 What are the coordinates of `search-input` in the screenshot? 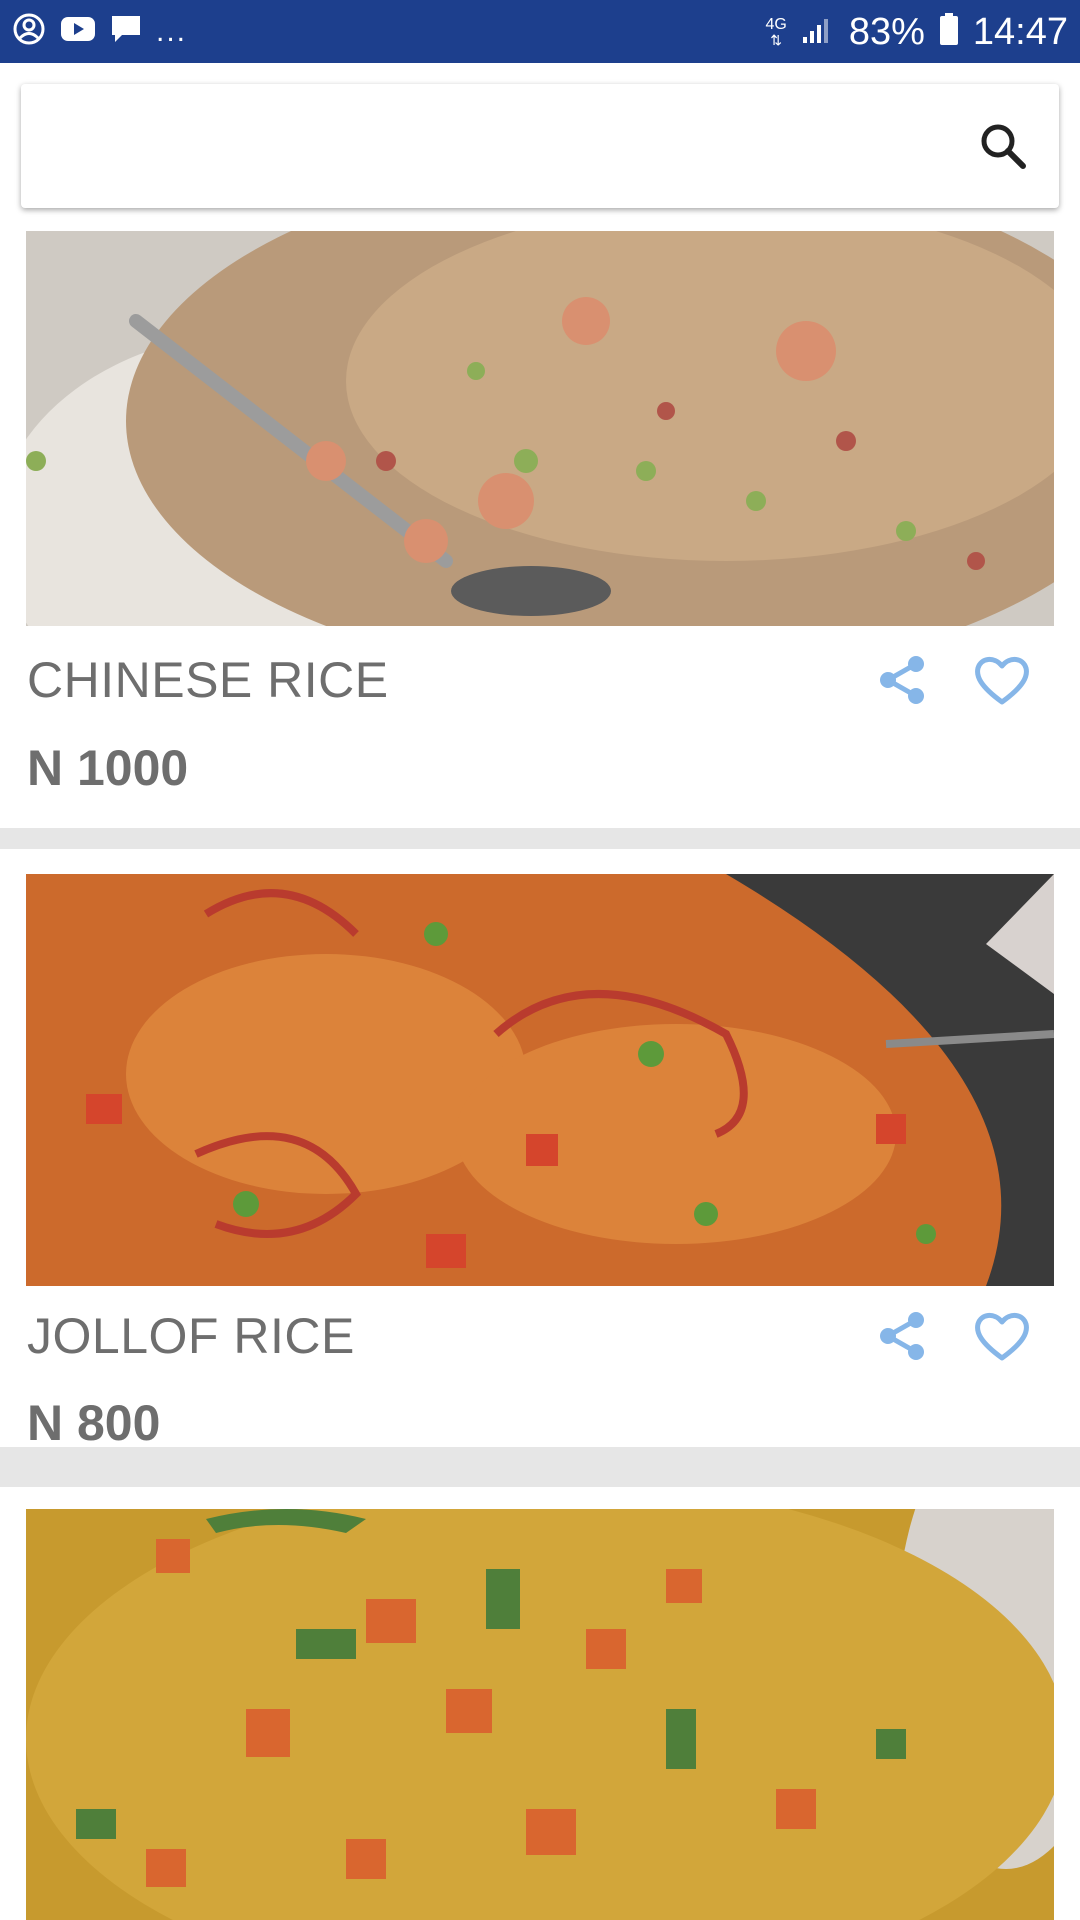 It's located at (497, 147).